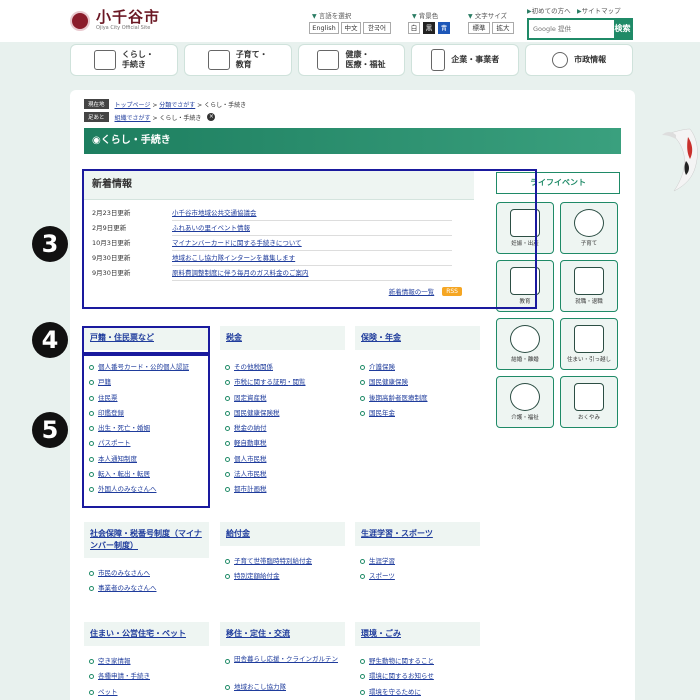 This screenshot has height=700, width=700. What do you see at coordinates (128, 17) in the screenshot?
I see `logo-title: 小千谷市` at bounding box center [128, 17].